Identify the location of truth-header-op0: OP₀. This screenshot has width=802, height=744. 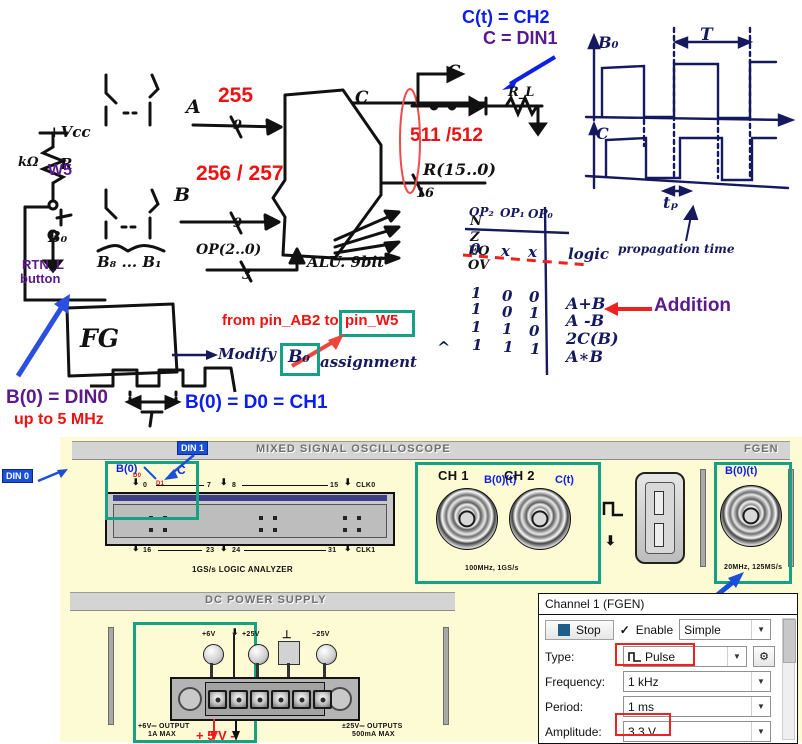
(540, 214).